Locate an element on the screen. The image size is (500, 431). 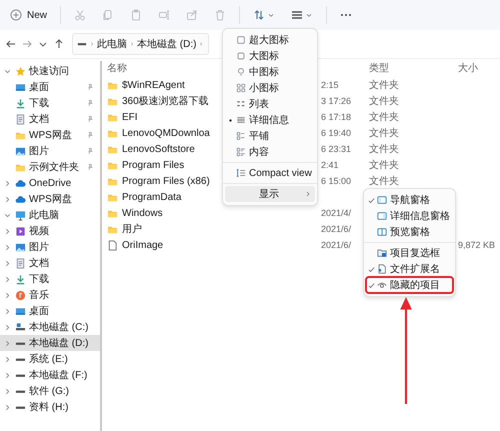
date-cell: 2:15 is located at coordinates (330, 85).